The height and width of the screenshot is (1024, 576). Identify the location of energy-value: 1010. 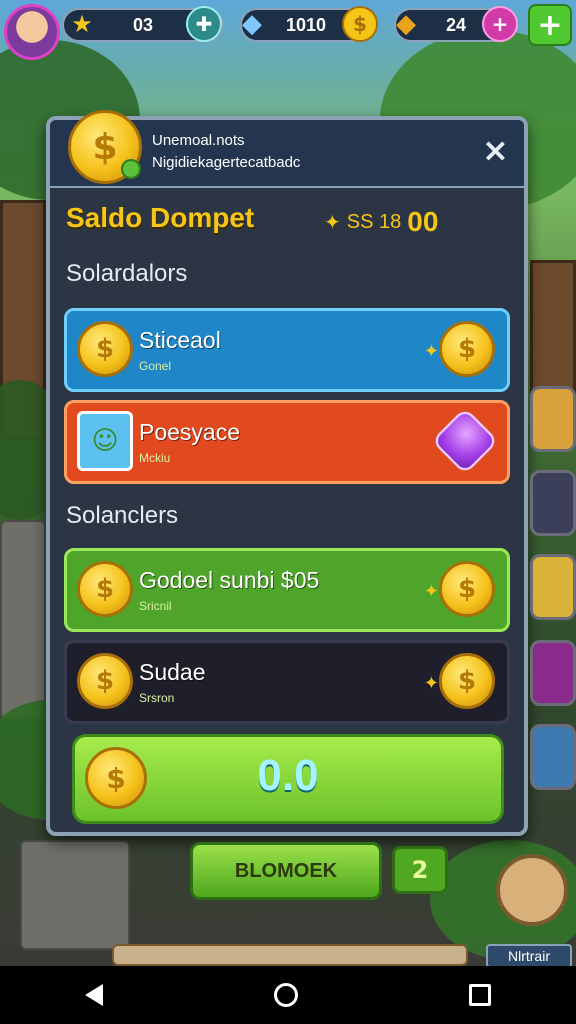
(306, 24).